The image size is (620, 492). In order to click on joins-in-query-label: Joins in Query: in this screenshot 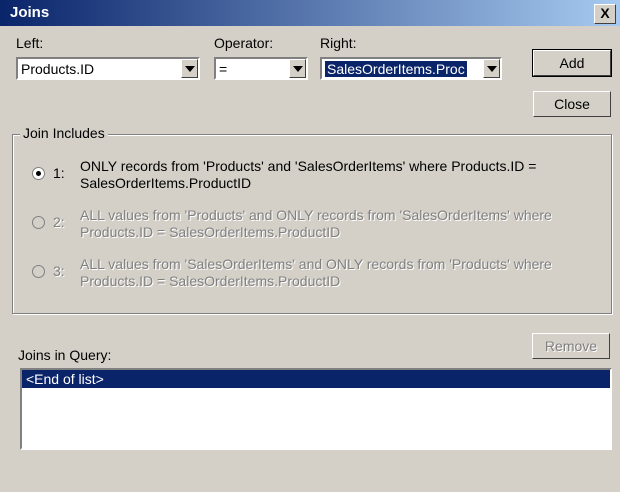, I will do `click(65, 355)`.